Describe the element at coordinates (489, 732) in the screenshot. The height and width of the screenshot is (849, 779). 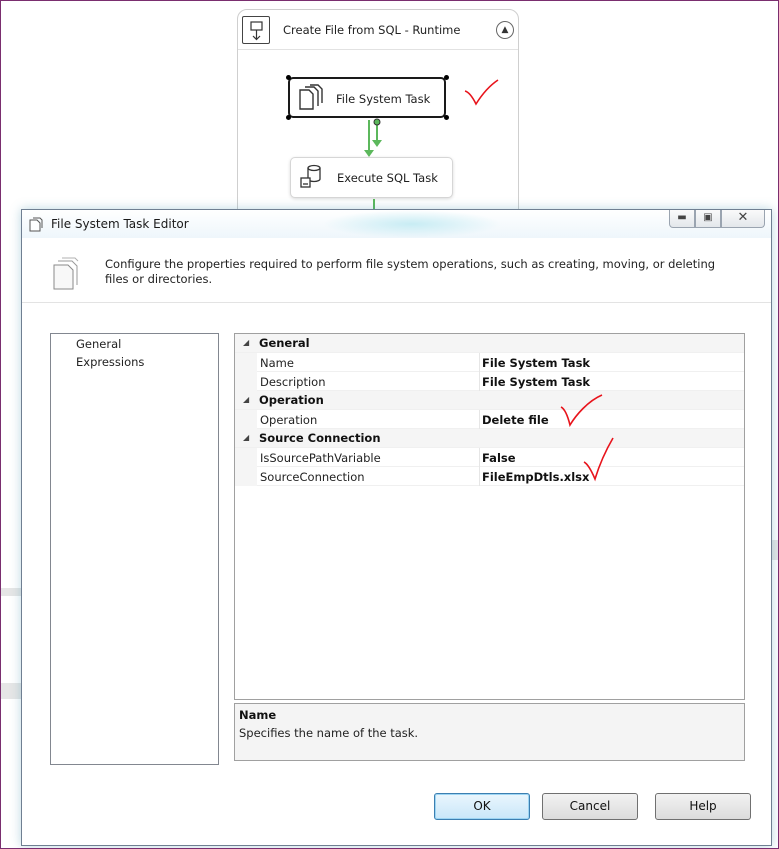
I see `property-description-panel: Name Specifies the name of the task.` at that location.